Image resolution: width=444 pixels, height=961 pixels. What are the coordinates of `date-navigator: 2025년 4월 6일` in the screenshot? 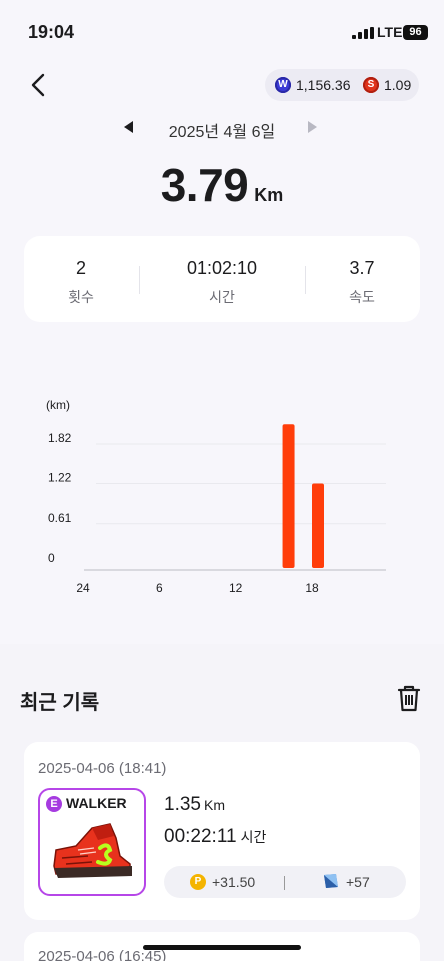 It's located at (222, 128).